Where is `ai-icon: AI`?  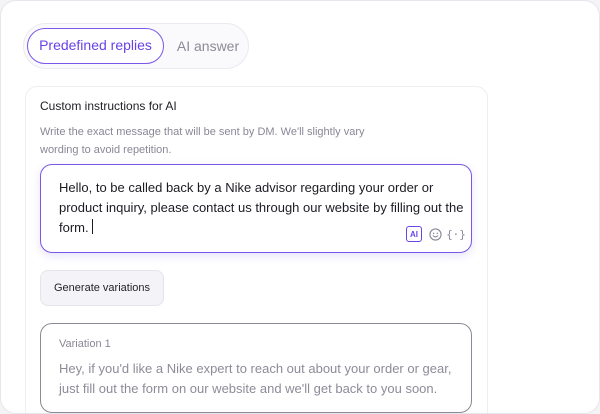 ai-icon: AI is located at coordinates (414, 234).